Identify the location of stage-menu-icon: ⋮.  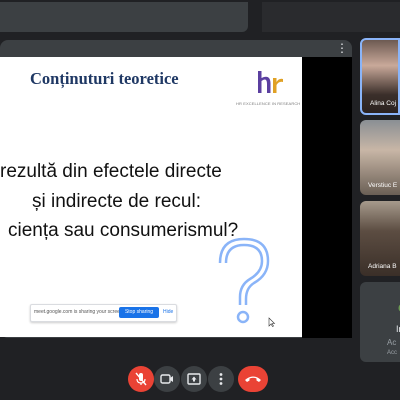
(342, 48).